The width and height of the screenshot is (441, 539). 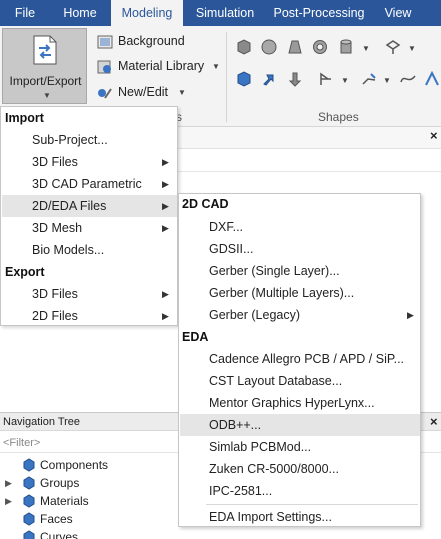 What do you see at coordinates (205, 204) in the screenshot?
I see `submenu-header-2d-cad: 2D CAD` at bounding box center [205, 204].